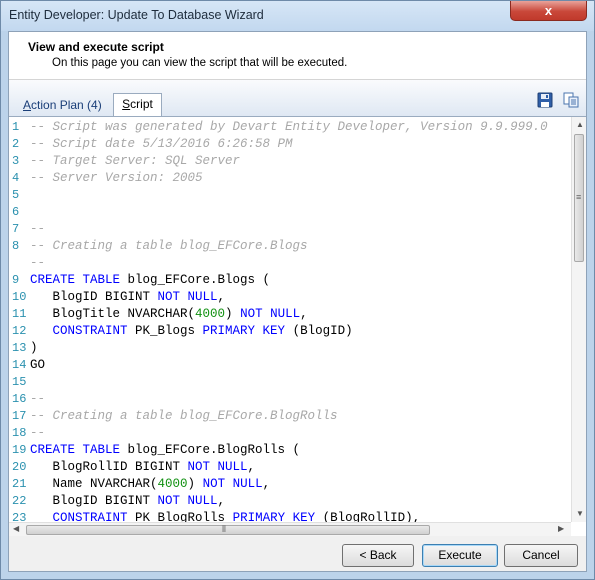  Describe the element at coordinates (90, 331) in the screenshot. I see `code-token: CONSTRAINT` at that location.